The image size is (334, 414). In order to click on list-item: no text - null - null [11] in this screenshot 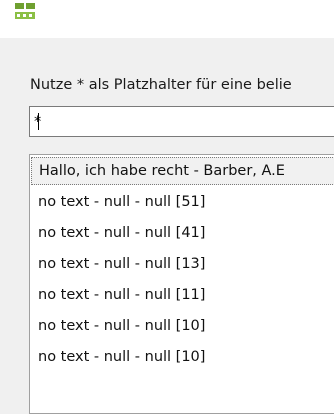, I will do `click(182, 295)`.